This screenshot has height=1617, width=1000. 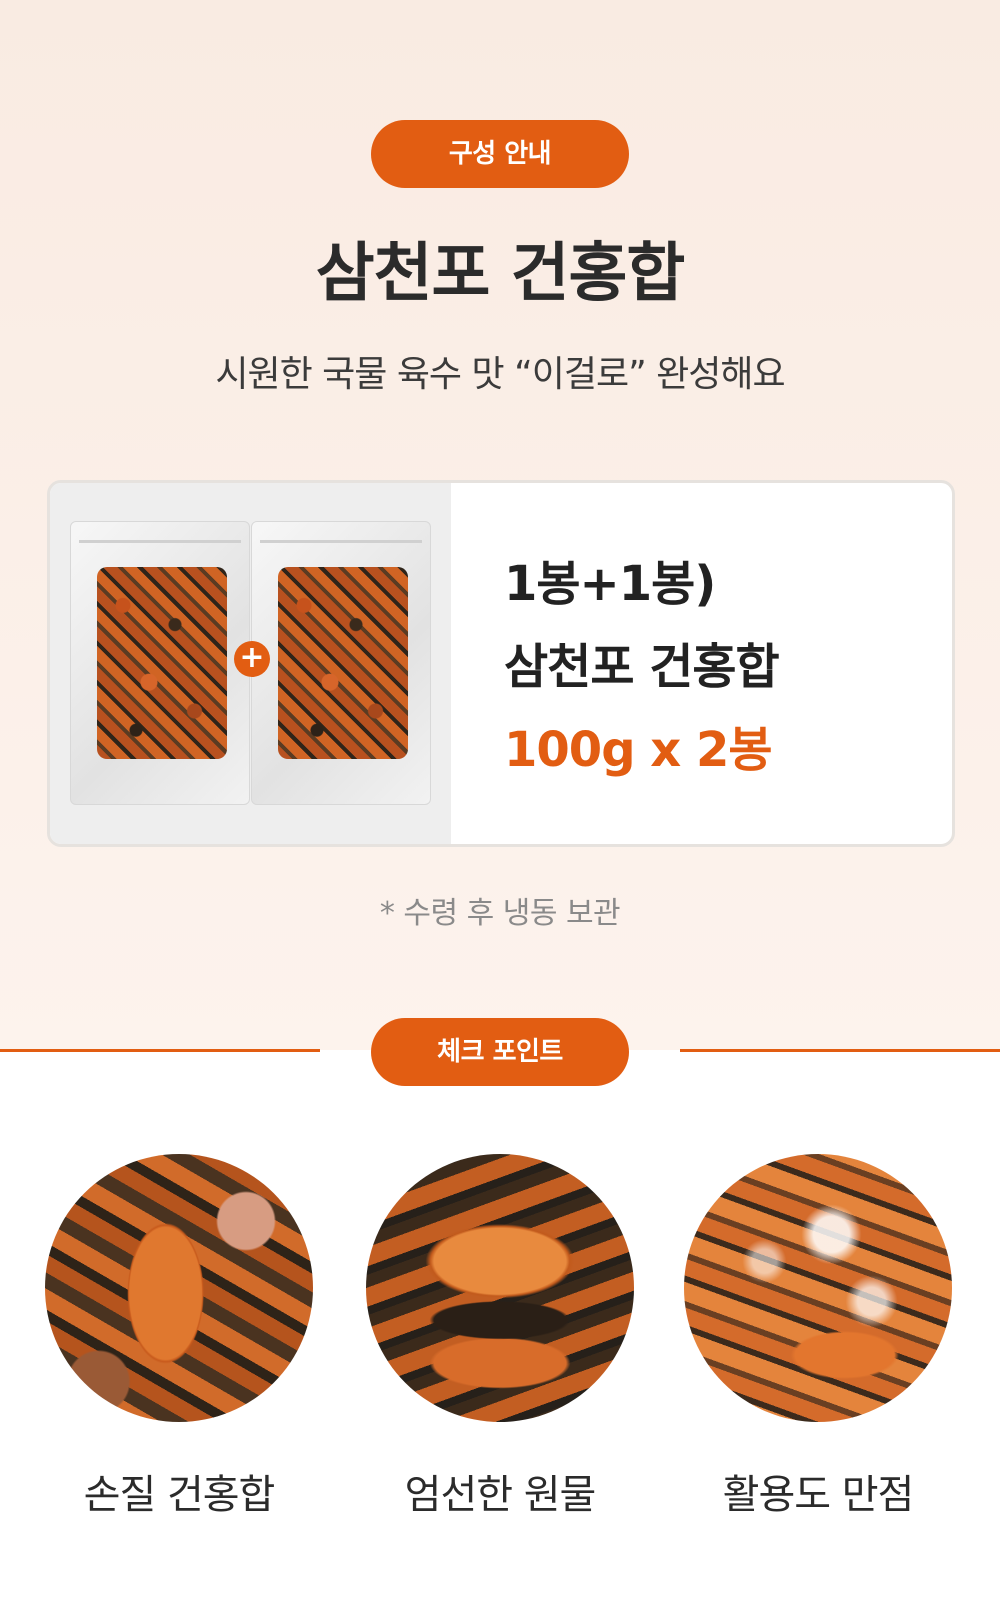 What do you see at coordinates (252, 659) in the screenshot?
I see `plus-icon: +` at bounding box center [252, 659].